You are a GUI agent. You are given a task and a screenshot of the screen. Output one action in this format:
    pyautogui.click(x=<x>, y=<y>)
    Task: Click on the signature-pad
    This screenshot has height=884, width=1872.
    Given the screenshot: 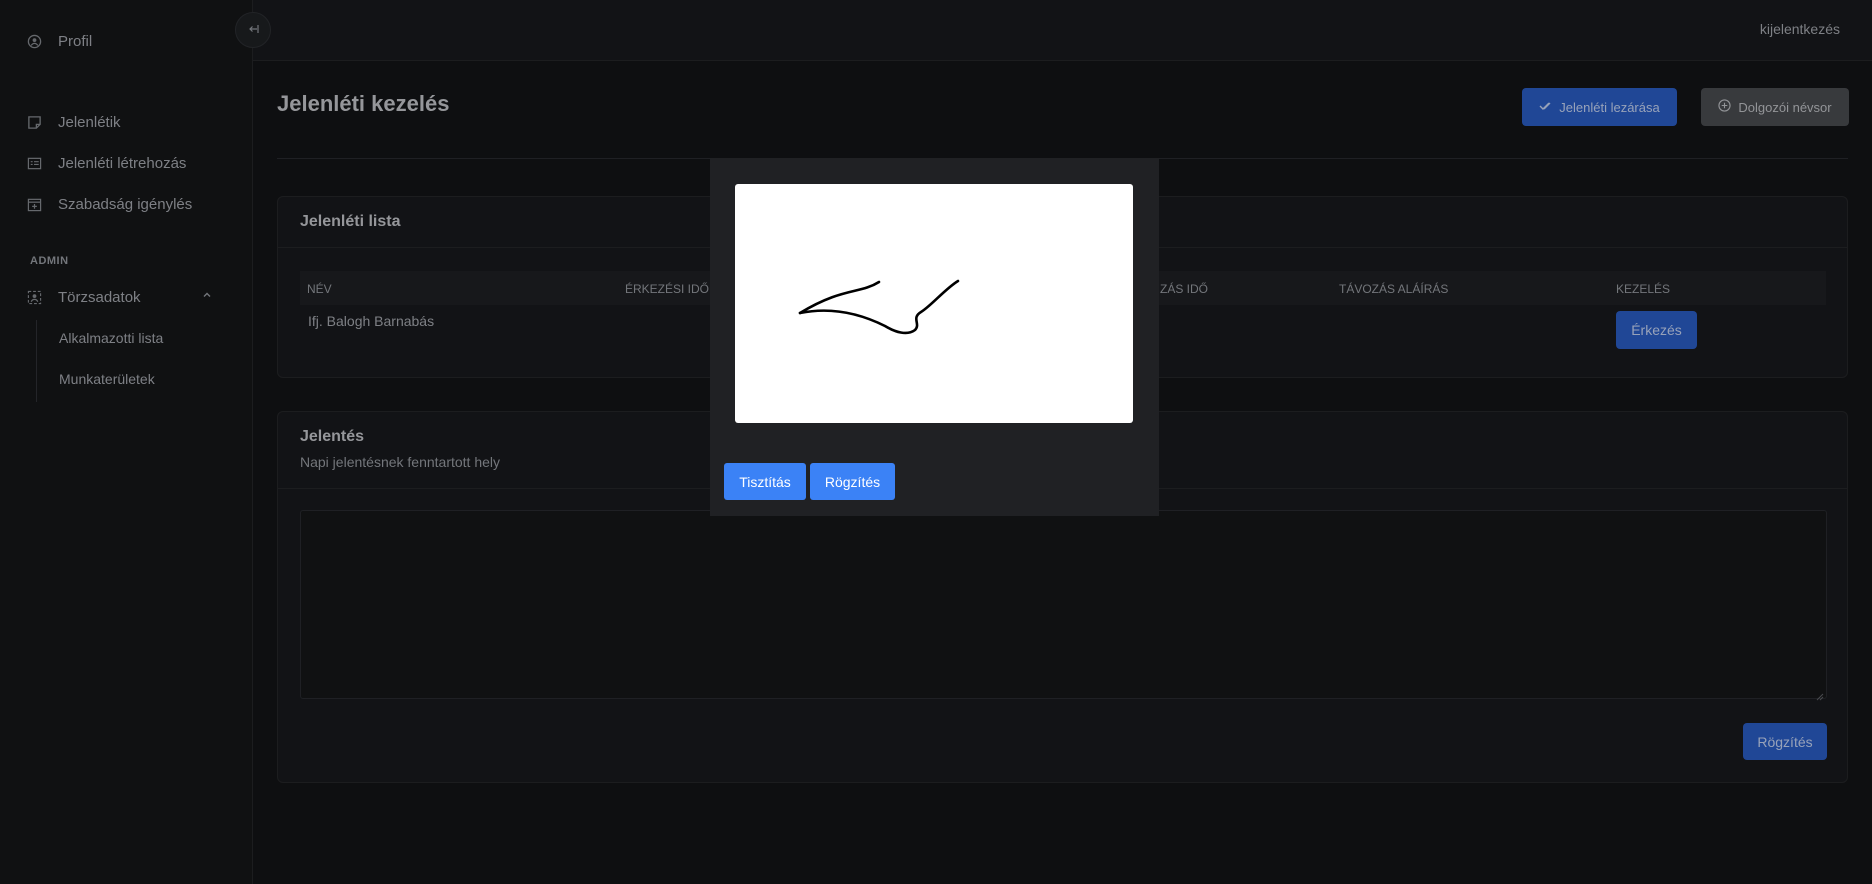 What is the action you would take?
    pyautogui.click(x=934, y=303)
    